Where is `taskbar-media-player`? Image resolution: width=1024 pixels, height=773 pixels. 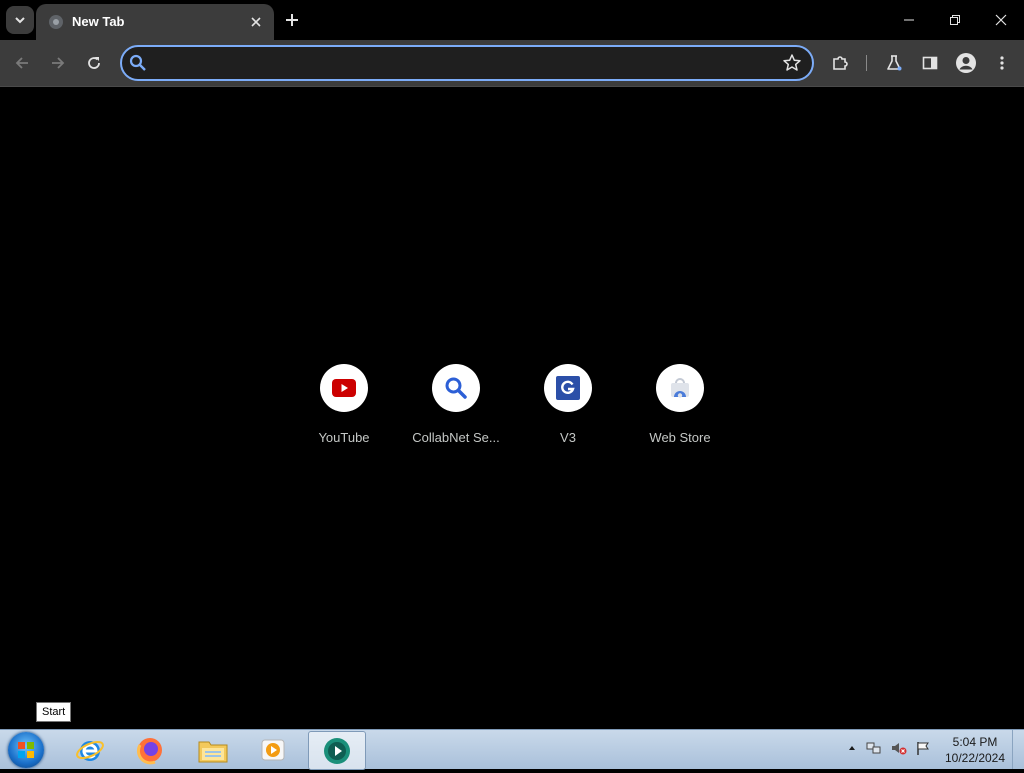 taskbar-media-player is located at coordinates (273, 749).